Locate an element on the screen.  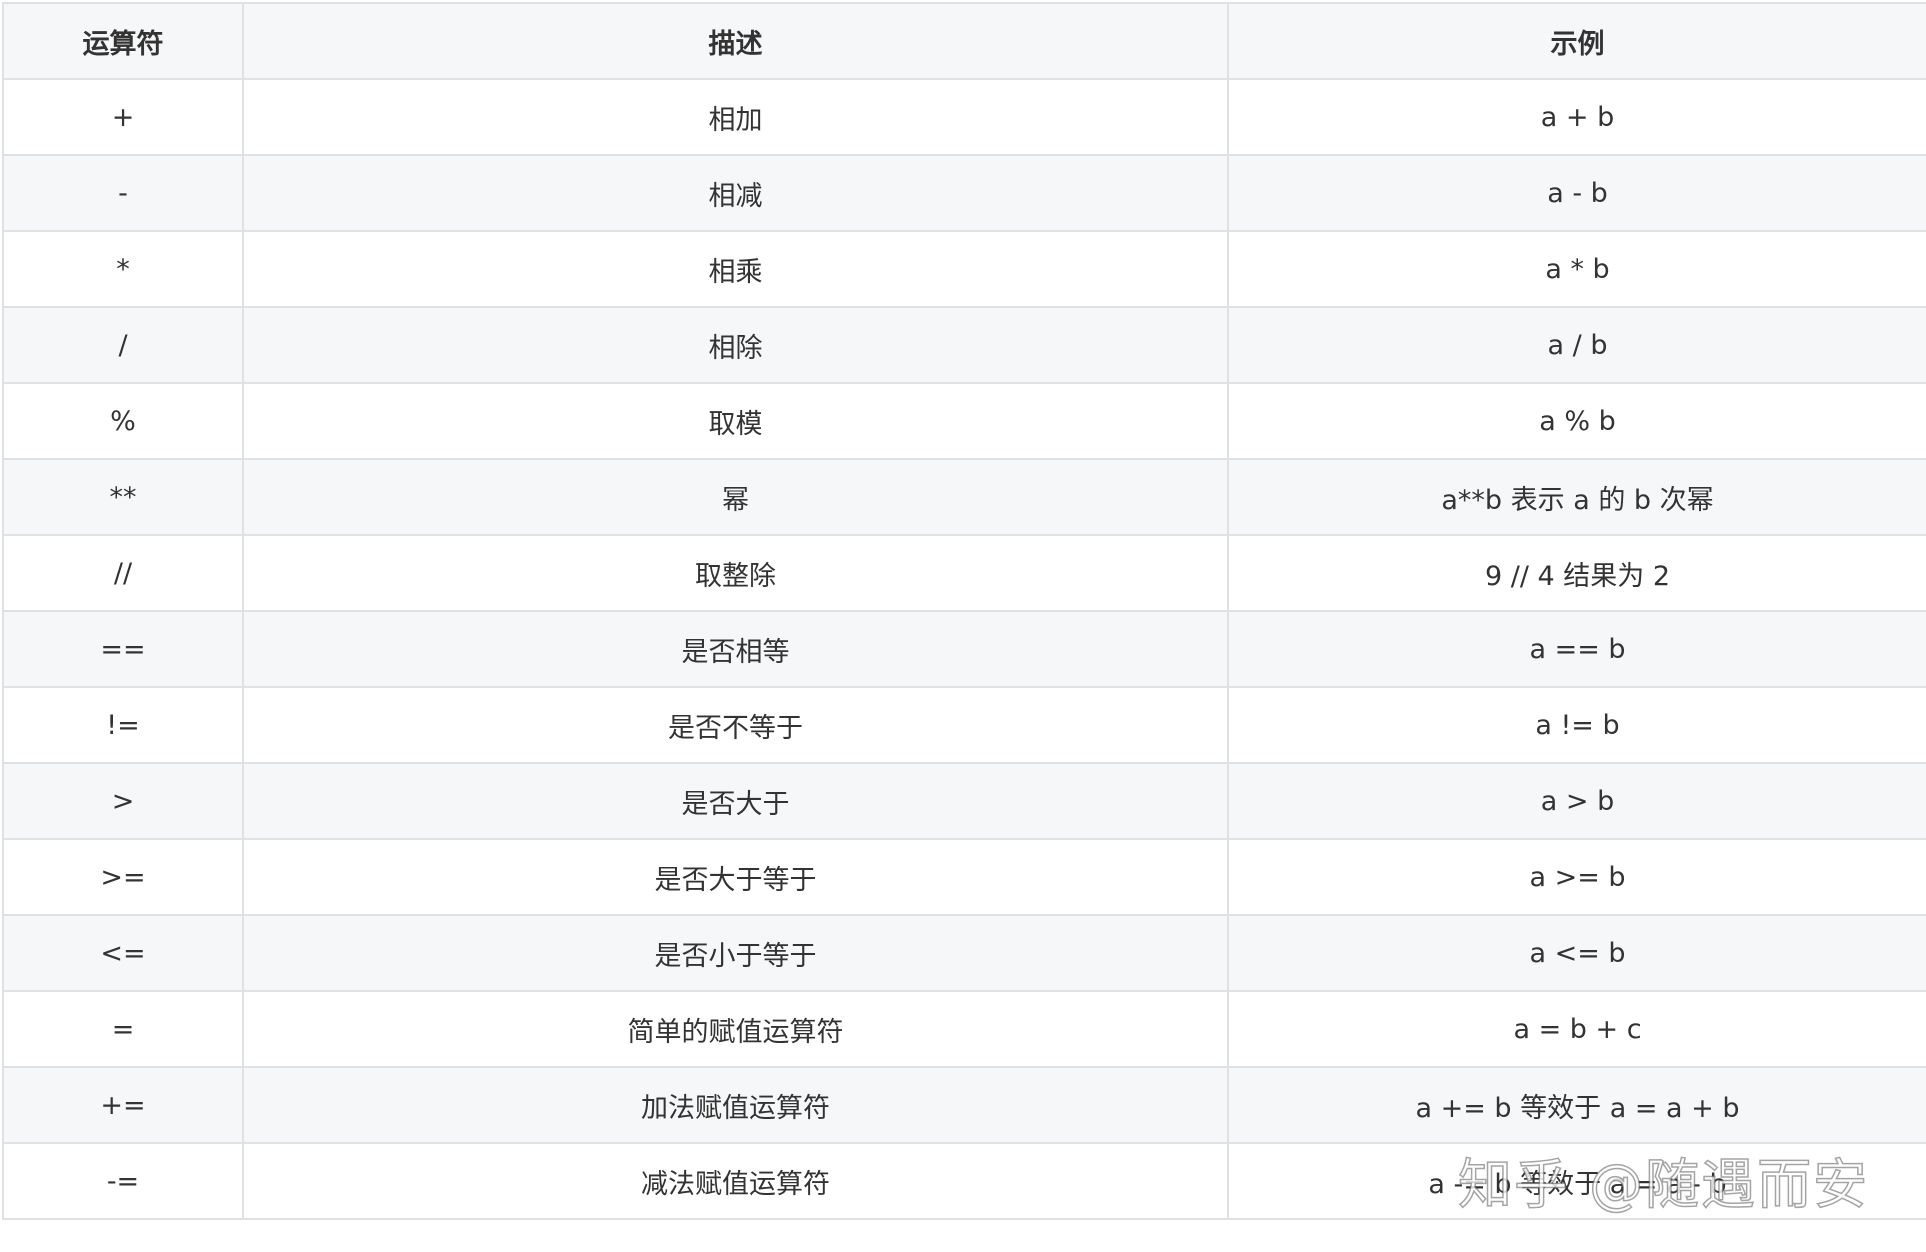
operator-cell: % is located at coordinates (123, 421).